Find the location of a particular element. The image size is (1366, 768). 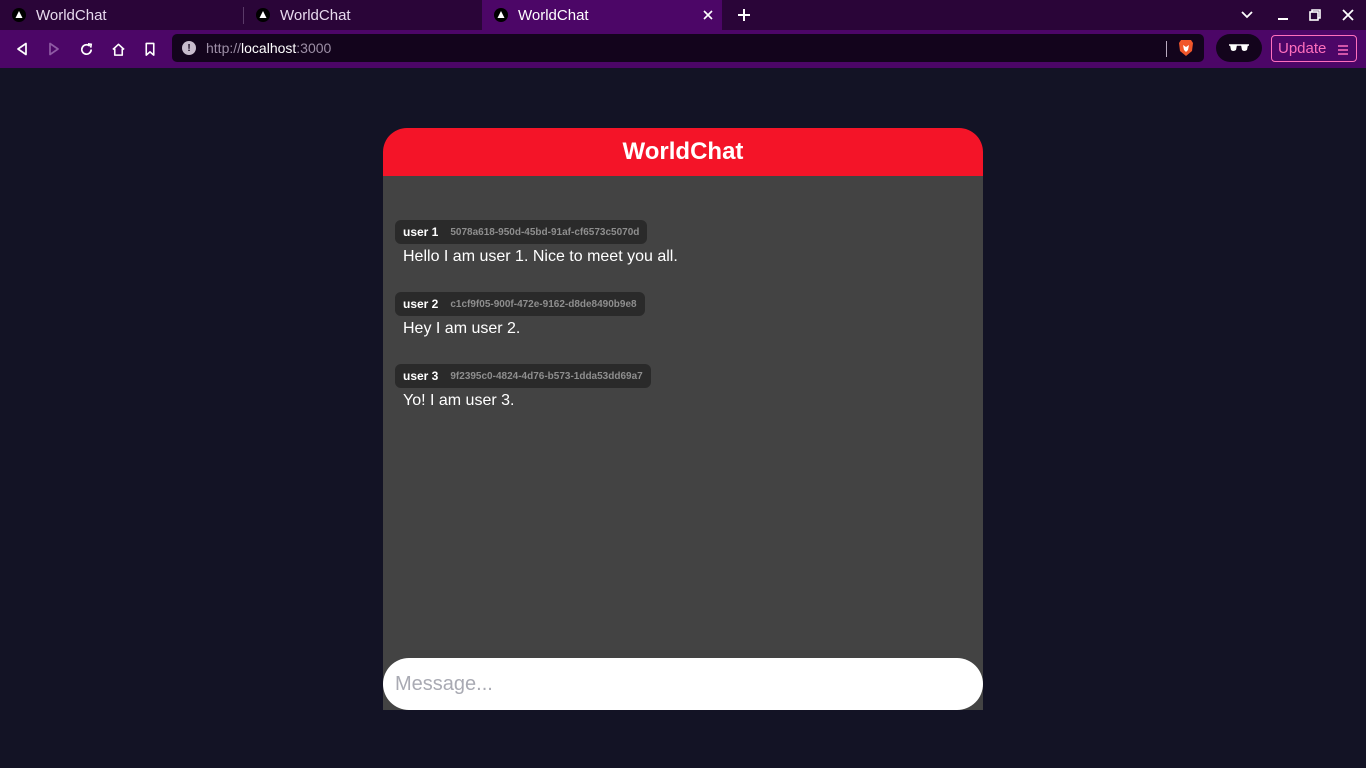

update-button: Update is located at coordinates (1314, 48).